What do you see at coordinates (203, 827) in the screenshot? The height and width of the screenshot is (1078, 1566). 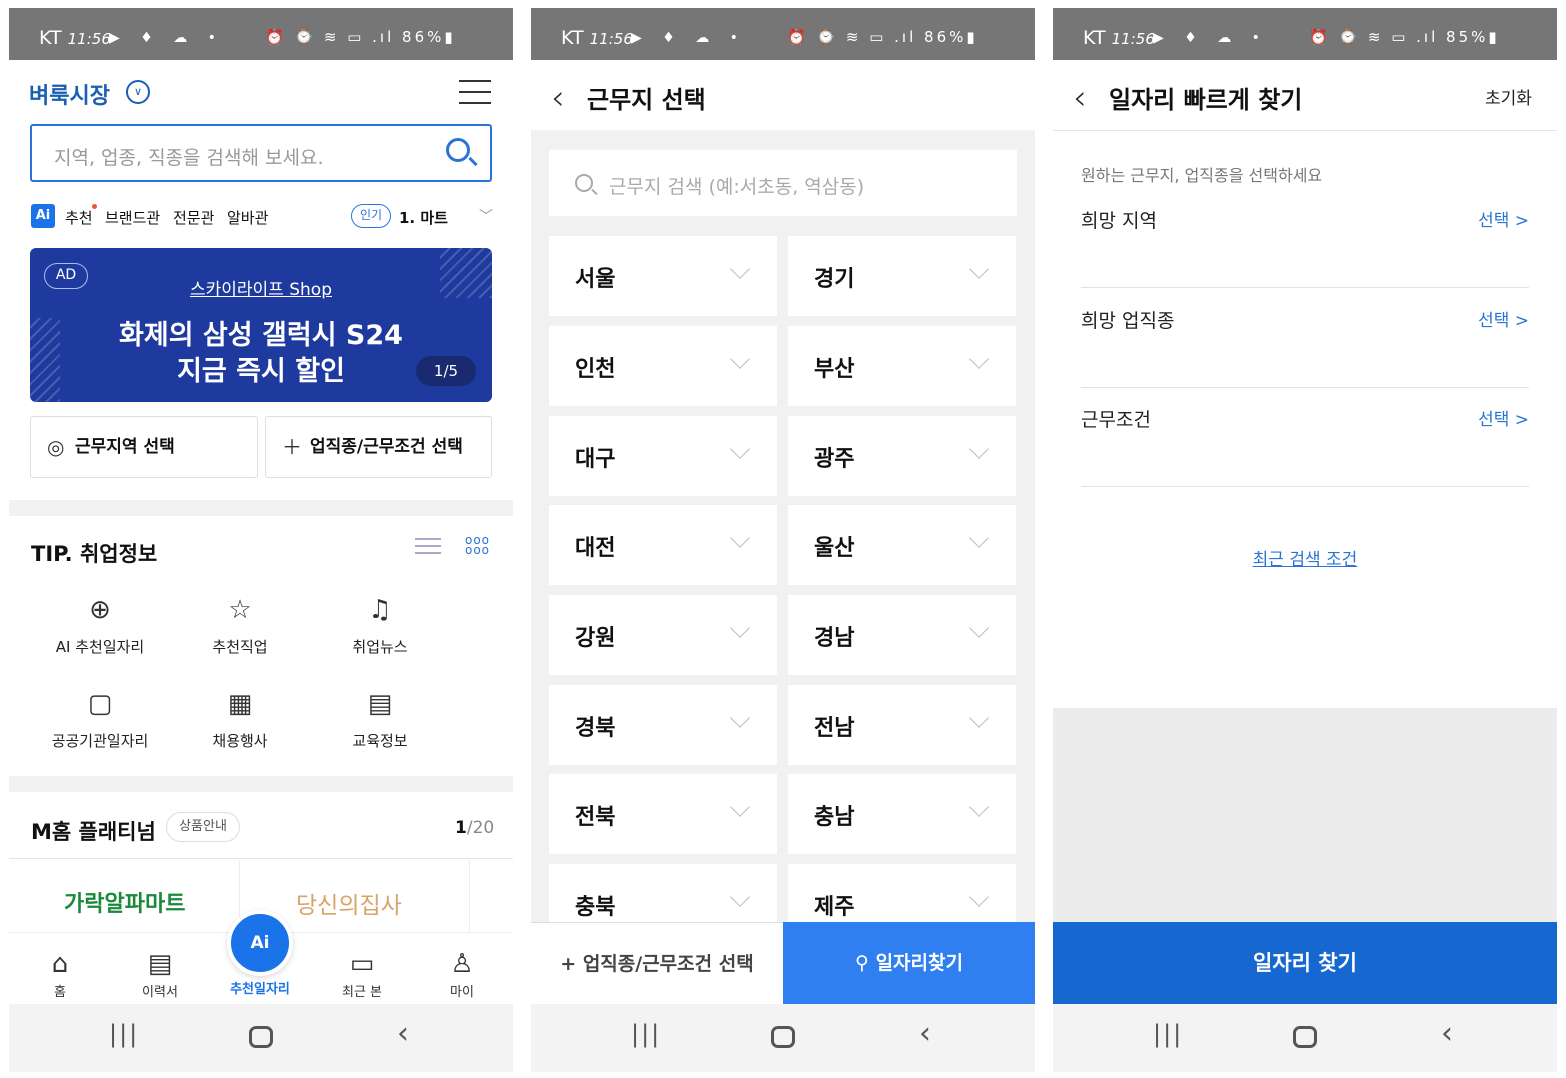 I see `product-info-button: 상품안내` at bounding box center [203, 827].